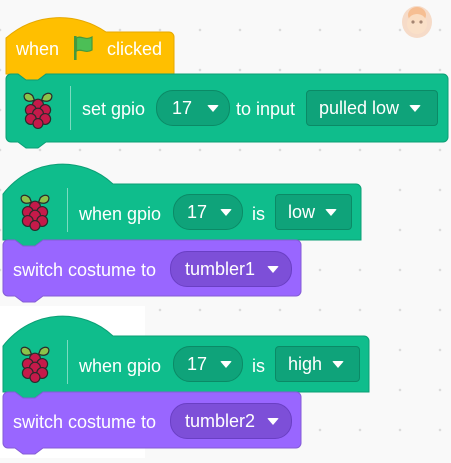 This screenshot has height=463, width=451. What do you see at coordinates (220, 420) in the screenshot?
I see `costume-value: tumbler2` at bounding box center [220, 420].